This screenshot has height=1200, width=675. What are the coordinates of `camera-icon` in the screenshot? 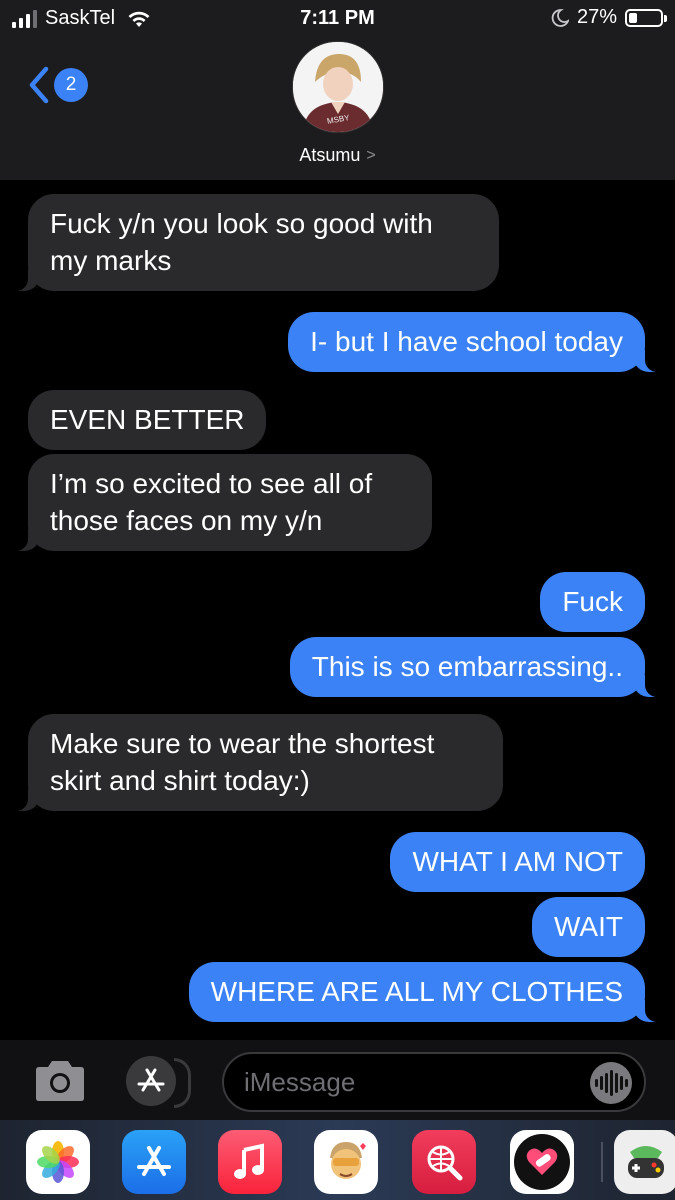 It's located at (60, 1081).